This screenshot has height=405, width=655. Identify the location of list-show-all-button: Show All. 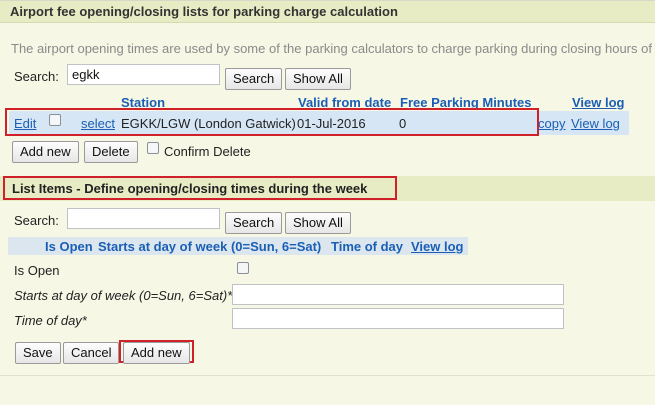
(318, 223).